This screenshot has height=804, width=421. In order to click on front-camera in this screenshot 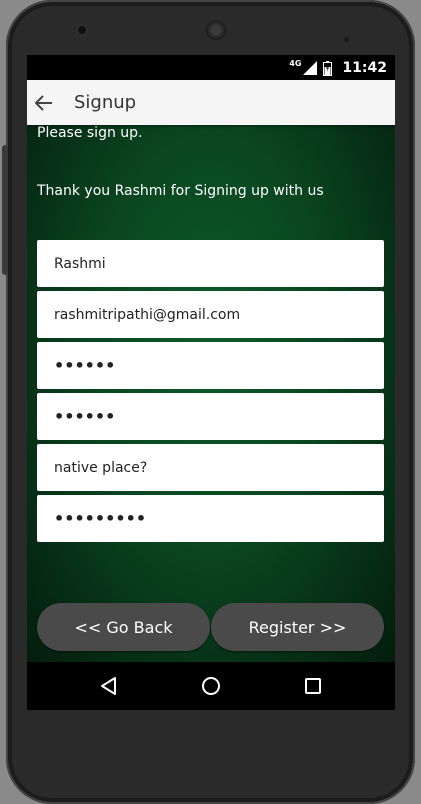, I will do `click(82, 30)`.